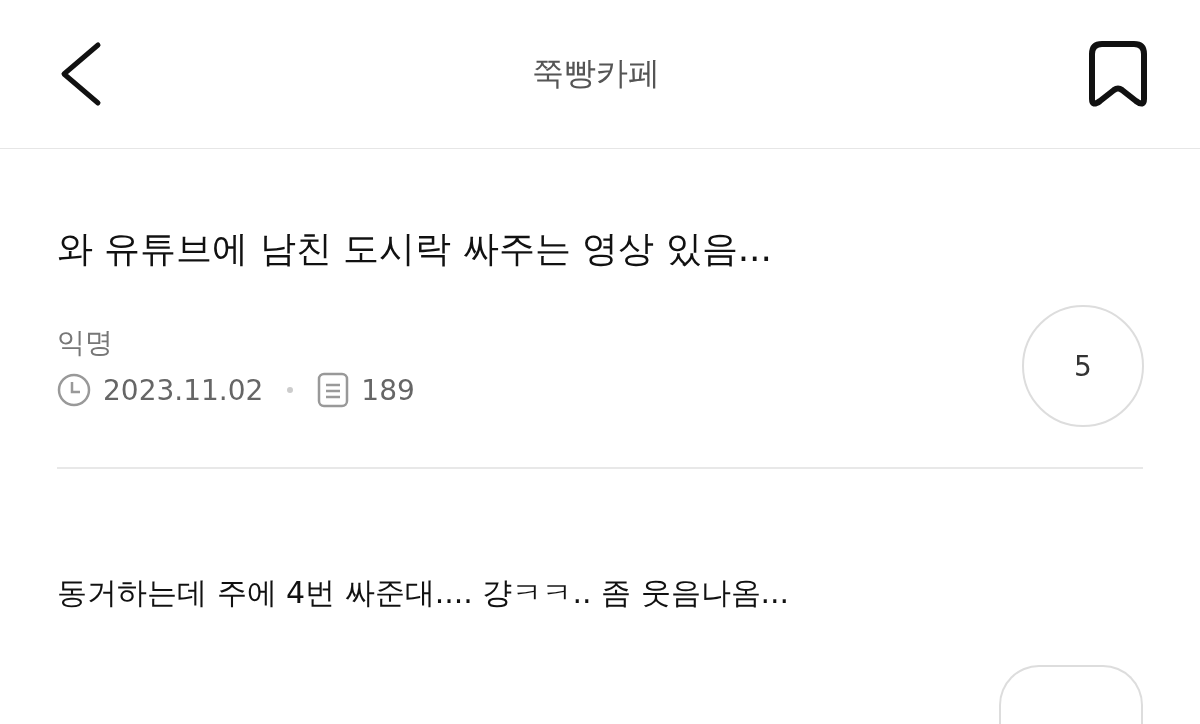 Image resolution: width=1200 pixels, height=724 pixels. What do you see at coordinates (596, 73) in the screenshot?
I see `page-title: 쭉빵카페` at bounding box center [596, 73].